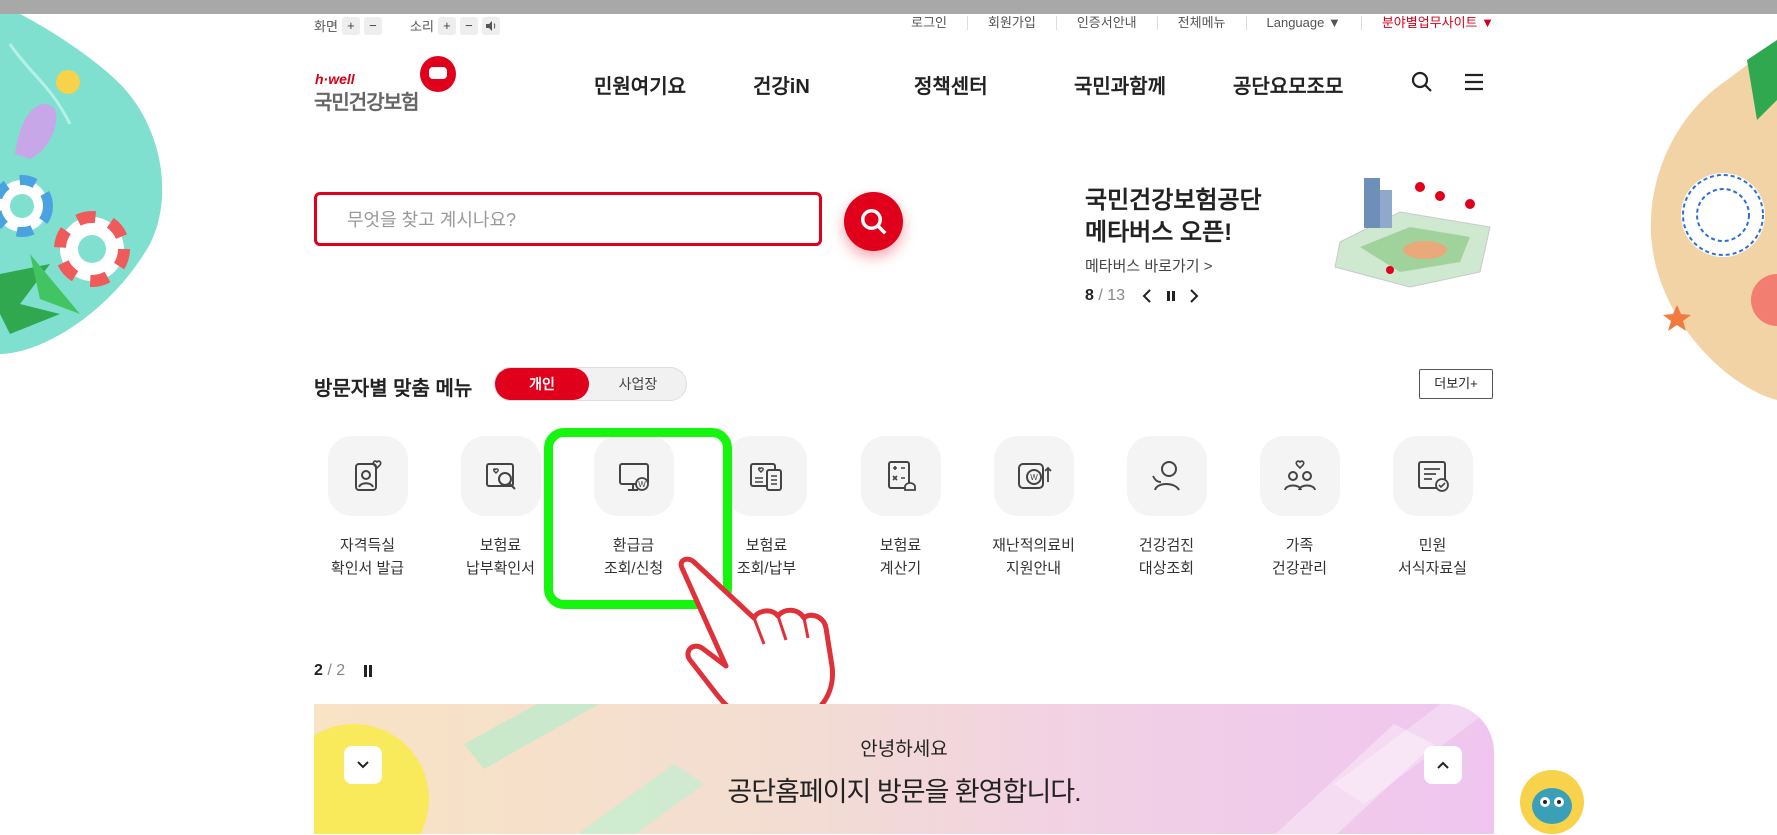  Describe the element at coordinates (640, 84) in the screenshot. I see `nav-civil-service: 민원여기요` at that location.